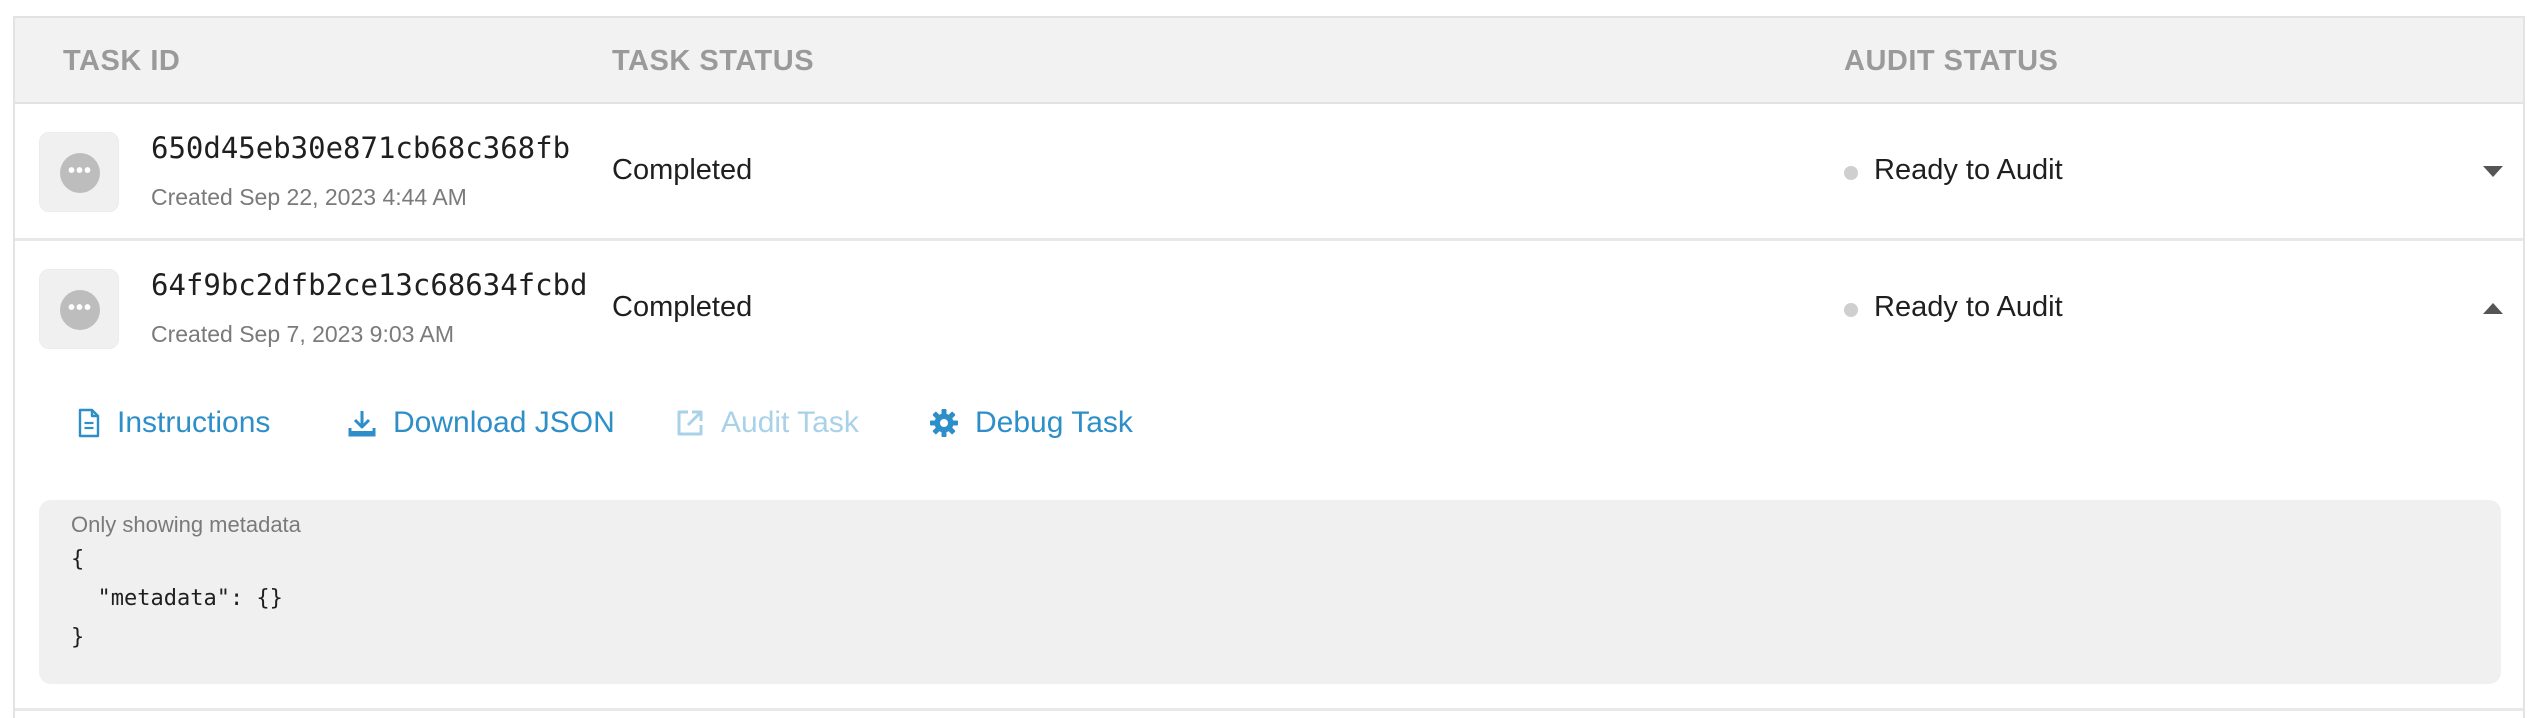 Image resolution: width=2540 pixels, height=718 pixels. I want to click on instructions-label: Instructions, so click(194, 422).